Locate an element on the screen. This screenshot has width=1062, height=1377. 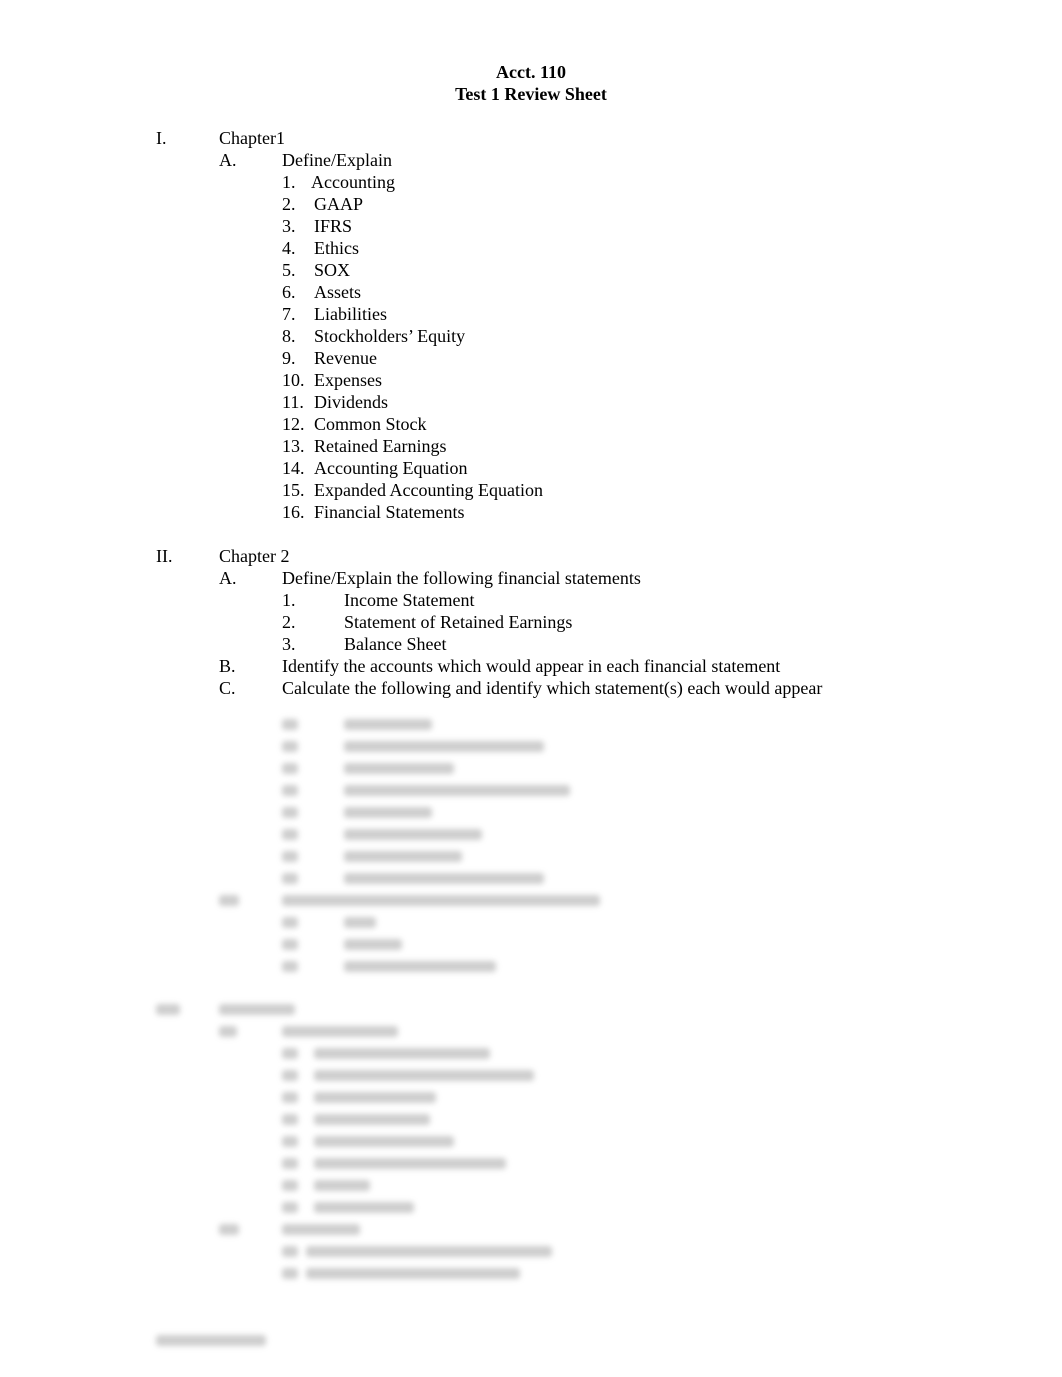
section-heading: Chapter1 is located at coordinates (252, 138).